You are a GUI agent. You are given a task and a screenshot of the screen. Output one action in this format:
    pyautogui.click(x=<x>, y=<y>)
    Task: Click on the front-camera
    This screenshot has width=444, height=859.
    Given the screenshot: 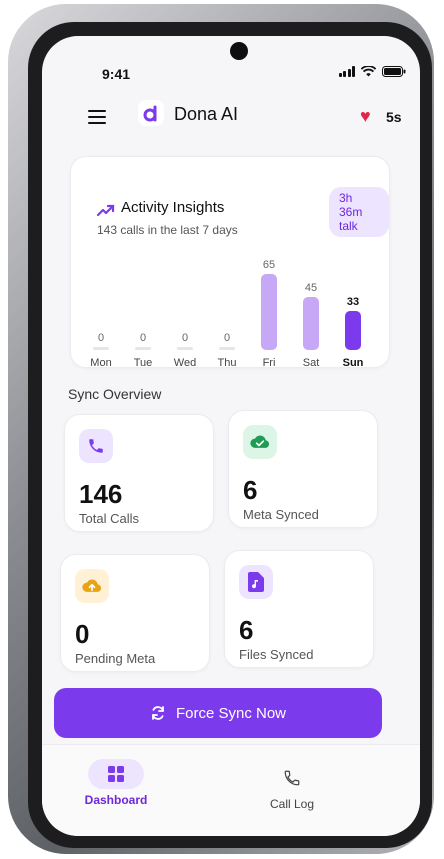 What is the action you would take?
    pyautogui.click(x=239, y=51)
    